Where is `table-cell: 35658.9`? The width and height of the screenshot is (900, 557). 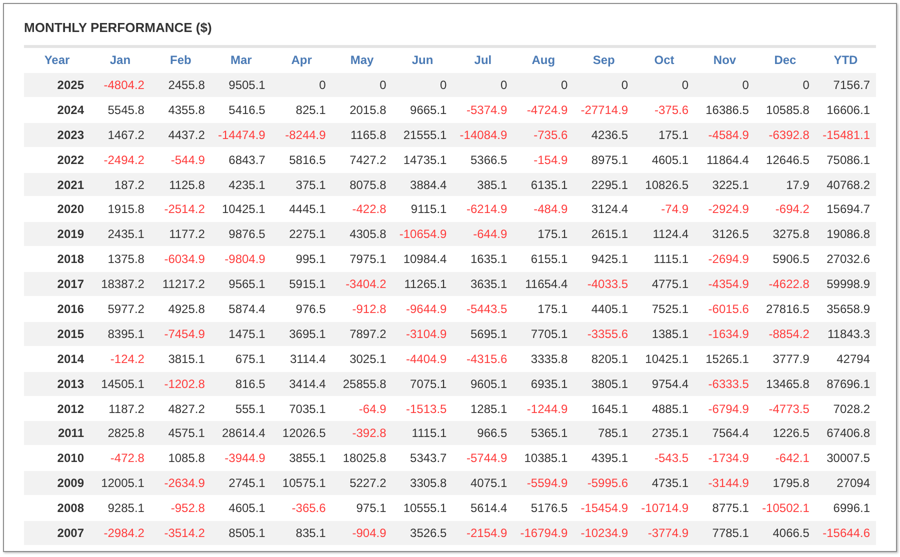 table-cell: 35658.9 is located at coordinates (845, 309).